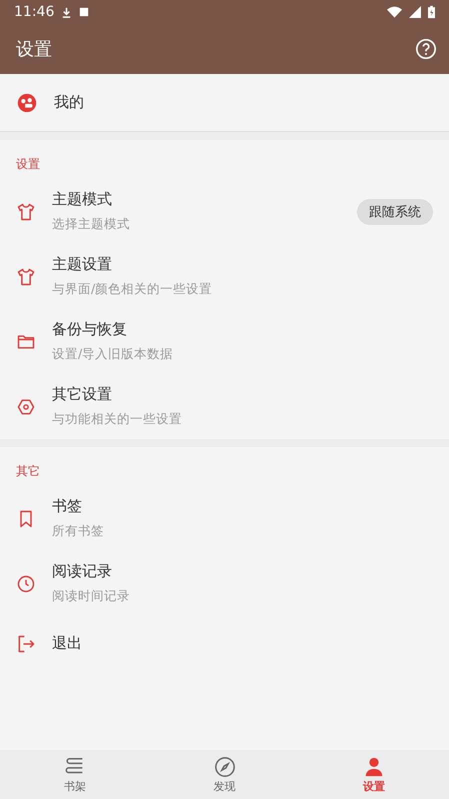 This screenshot has height=799, width=449. Describe the element at coordinates (224, 583) in the screenshot. I see `settings-item: 阅读记录 阅读时间记录` at that location.